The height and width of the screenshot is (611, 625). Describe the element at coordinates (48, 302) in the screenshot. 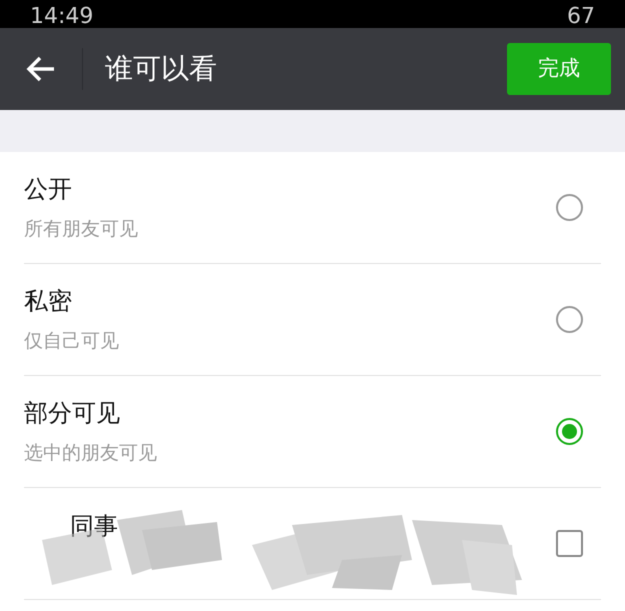

I see `option-title: 私密` at that location.